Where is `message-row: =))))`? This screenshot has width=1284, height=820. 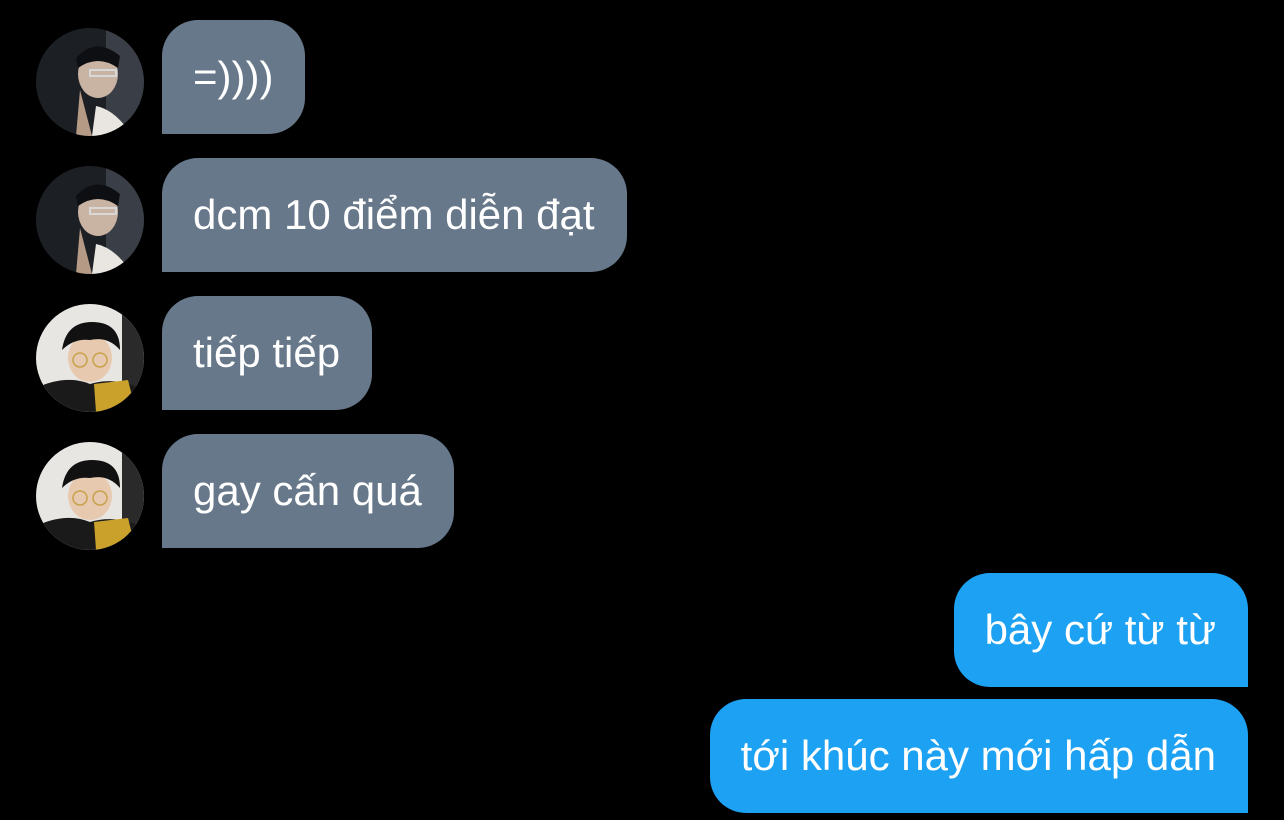 message-row: =)))) is located at coordinates (642, 78).